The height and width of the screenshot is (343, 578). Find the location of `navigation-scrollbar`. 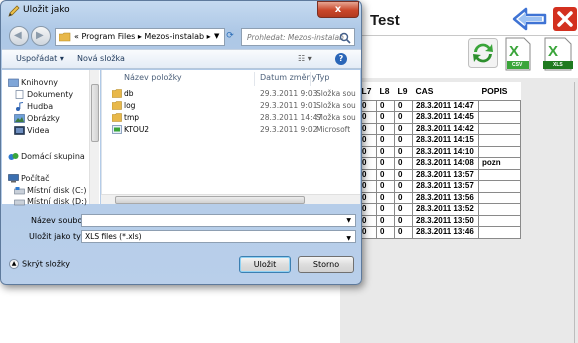

navigation-scrollbar is located at coordinates (94, 137).